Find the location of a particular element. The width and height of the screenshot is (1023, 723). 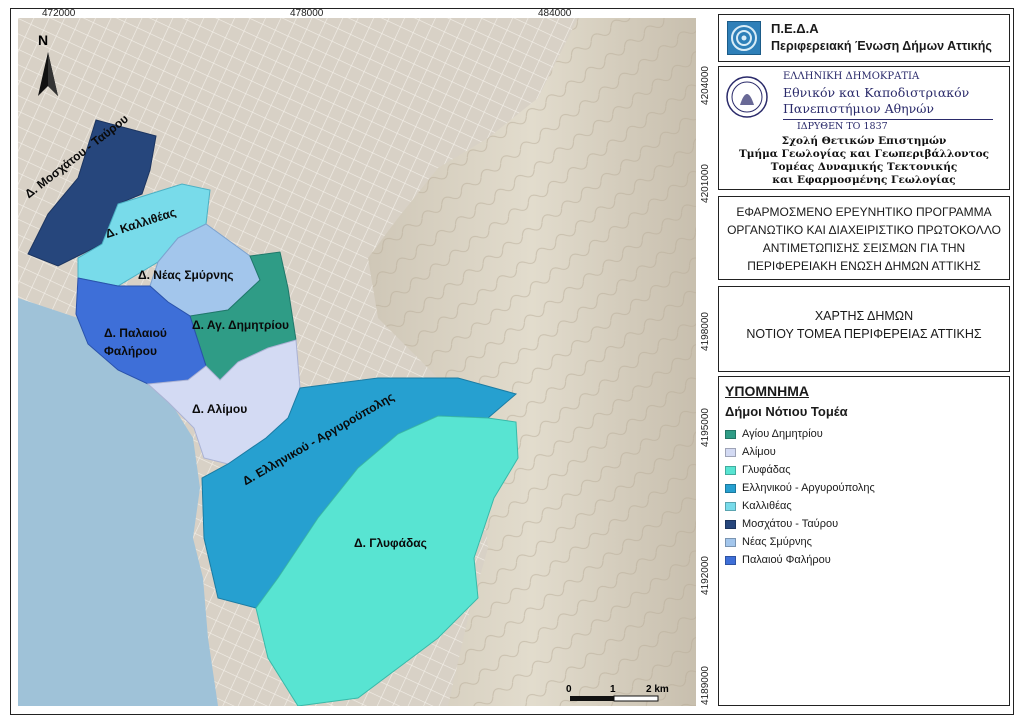

label-glyfada: Δ. Γλυφάδας is located at coordinates (390, 543).